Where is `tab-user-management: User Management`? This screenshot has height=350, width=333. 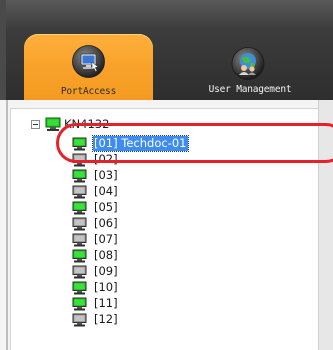 tab-user-management: User Management is located at coordinates (250, 70).